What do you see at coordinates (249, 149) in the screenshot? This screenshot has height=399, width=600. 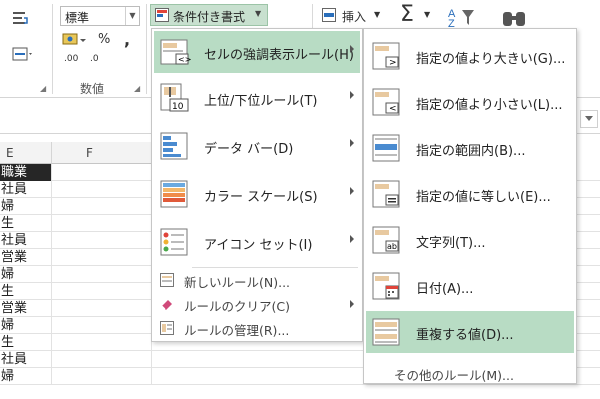 I see `menu-item-label: データ バー(D)` at bounding box center [249, 149].